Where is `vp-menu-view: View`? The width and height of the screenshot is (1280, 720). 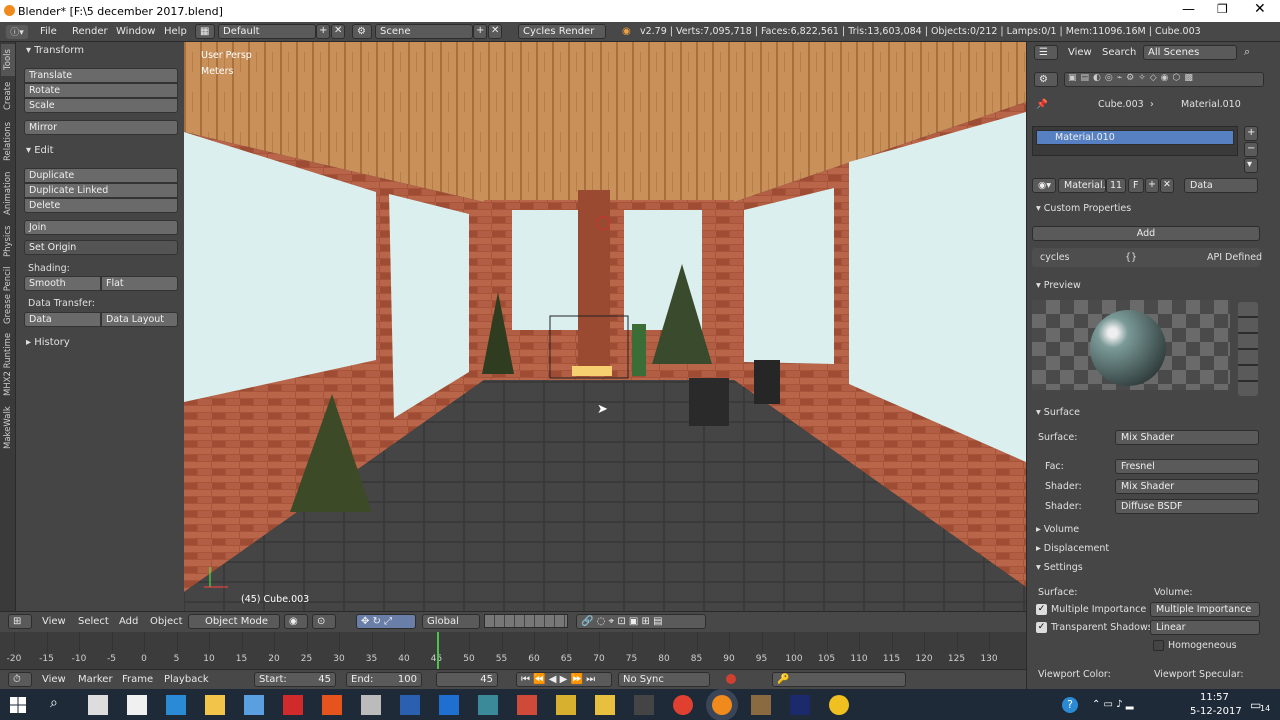
vp-menu-view: View is located at coordinates (54, 621).